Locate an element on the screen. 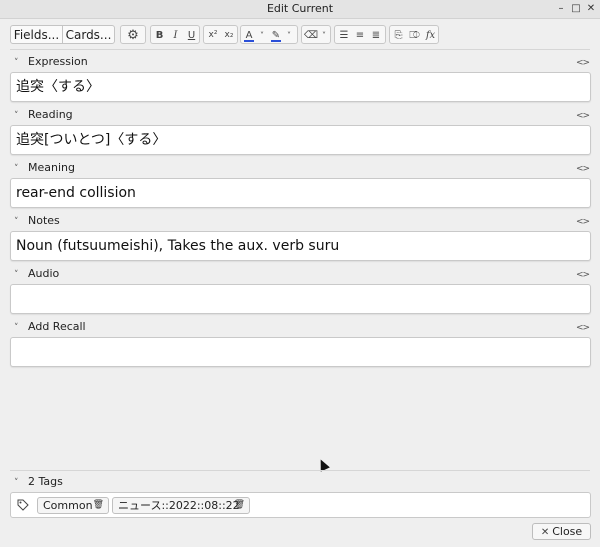  eraser-icon: ⌫ is located at coordinates (311, 35).